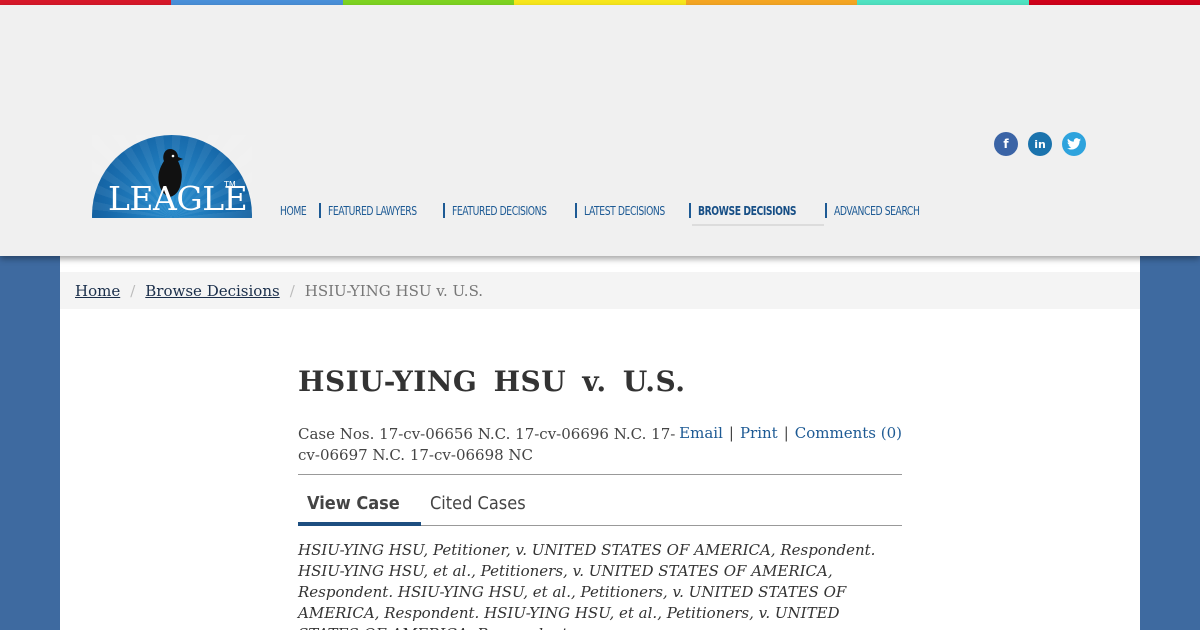 The width and height of the screenshot is (1200, 630). I want to click on nav-home: Home, so click(296, 210).